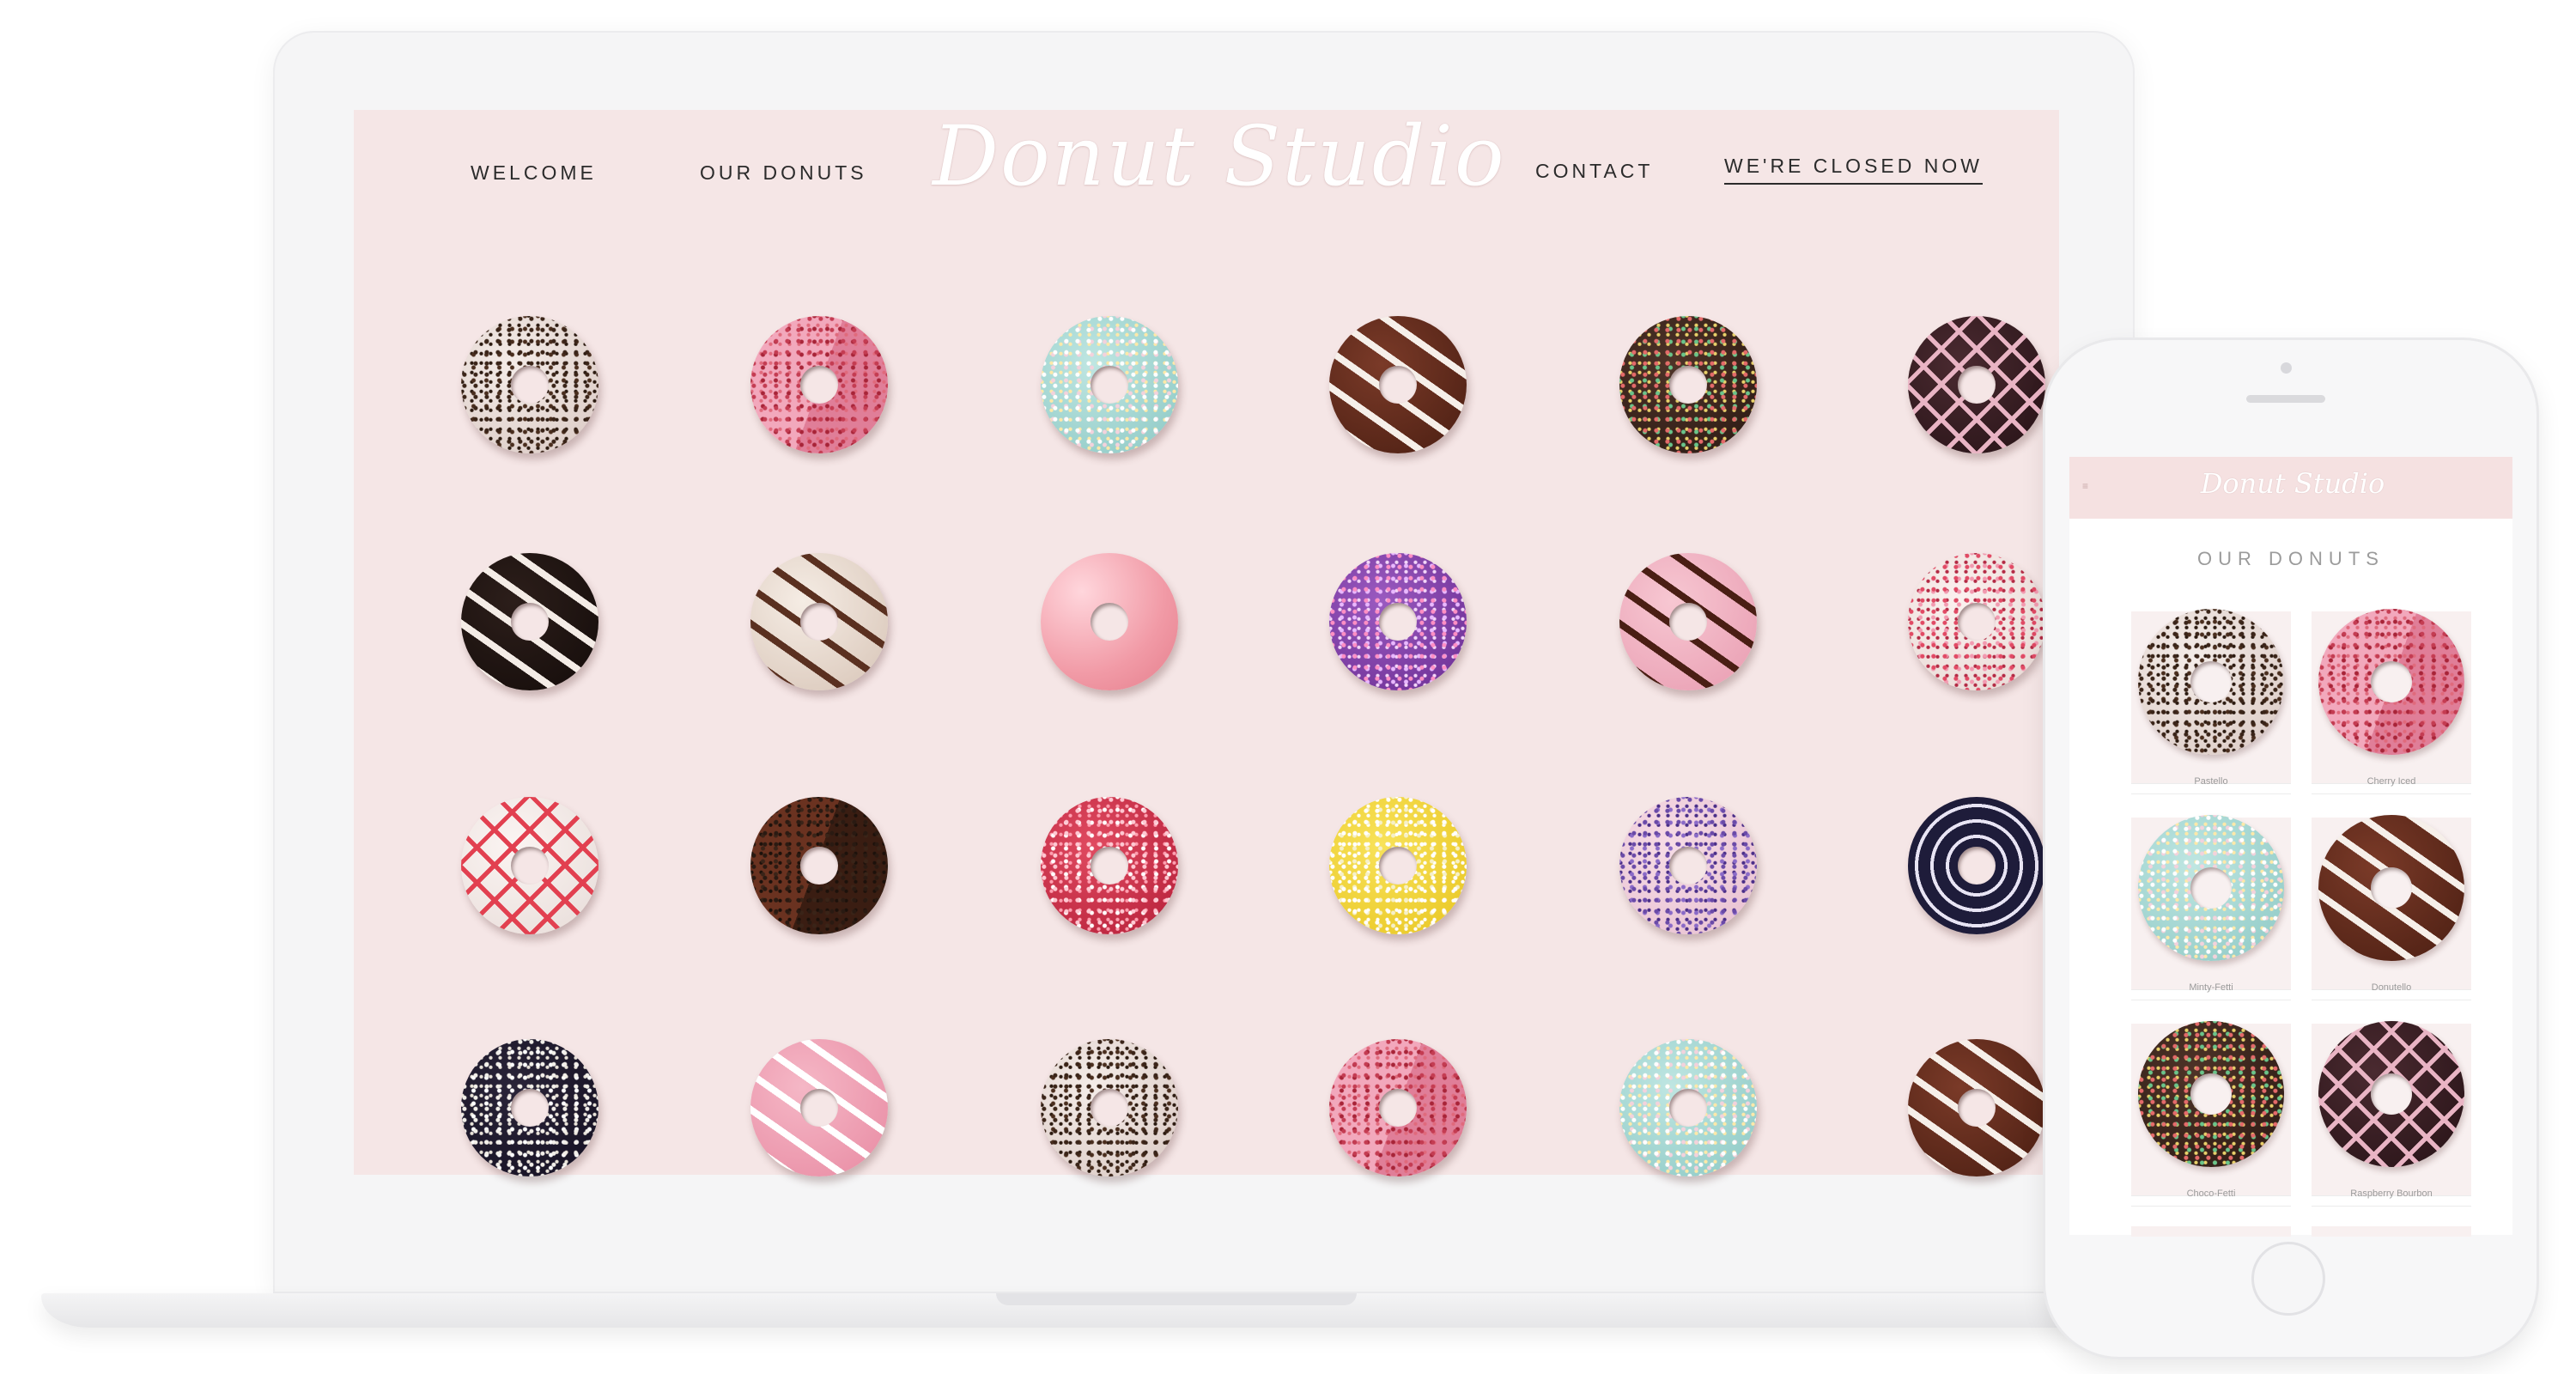  What do you see at coordinates (1177, 1299) in the screenshot?
I see `laptop-notch` at bounding box center [1177, 1299].